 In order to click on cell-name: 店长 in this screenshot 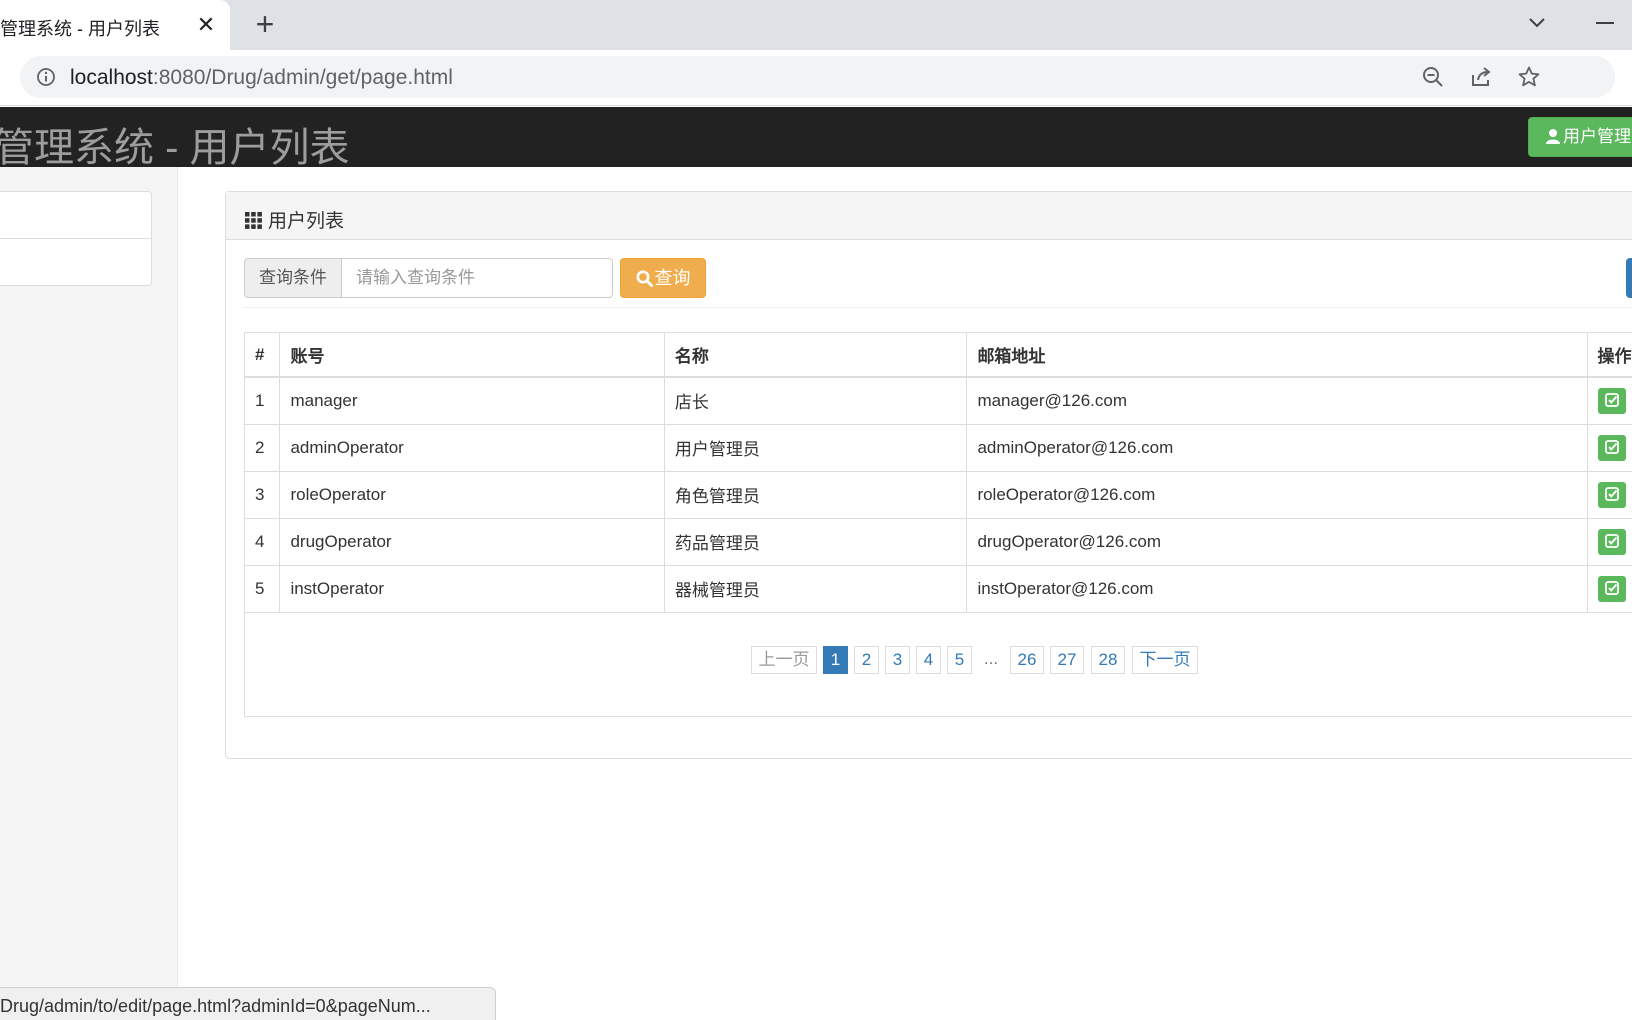, I will do `click(816, 401)`.